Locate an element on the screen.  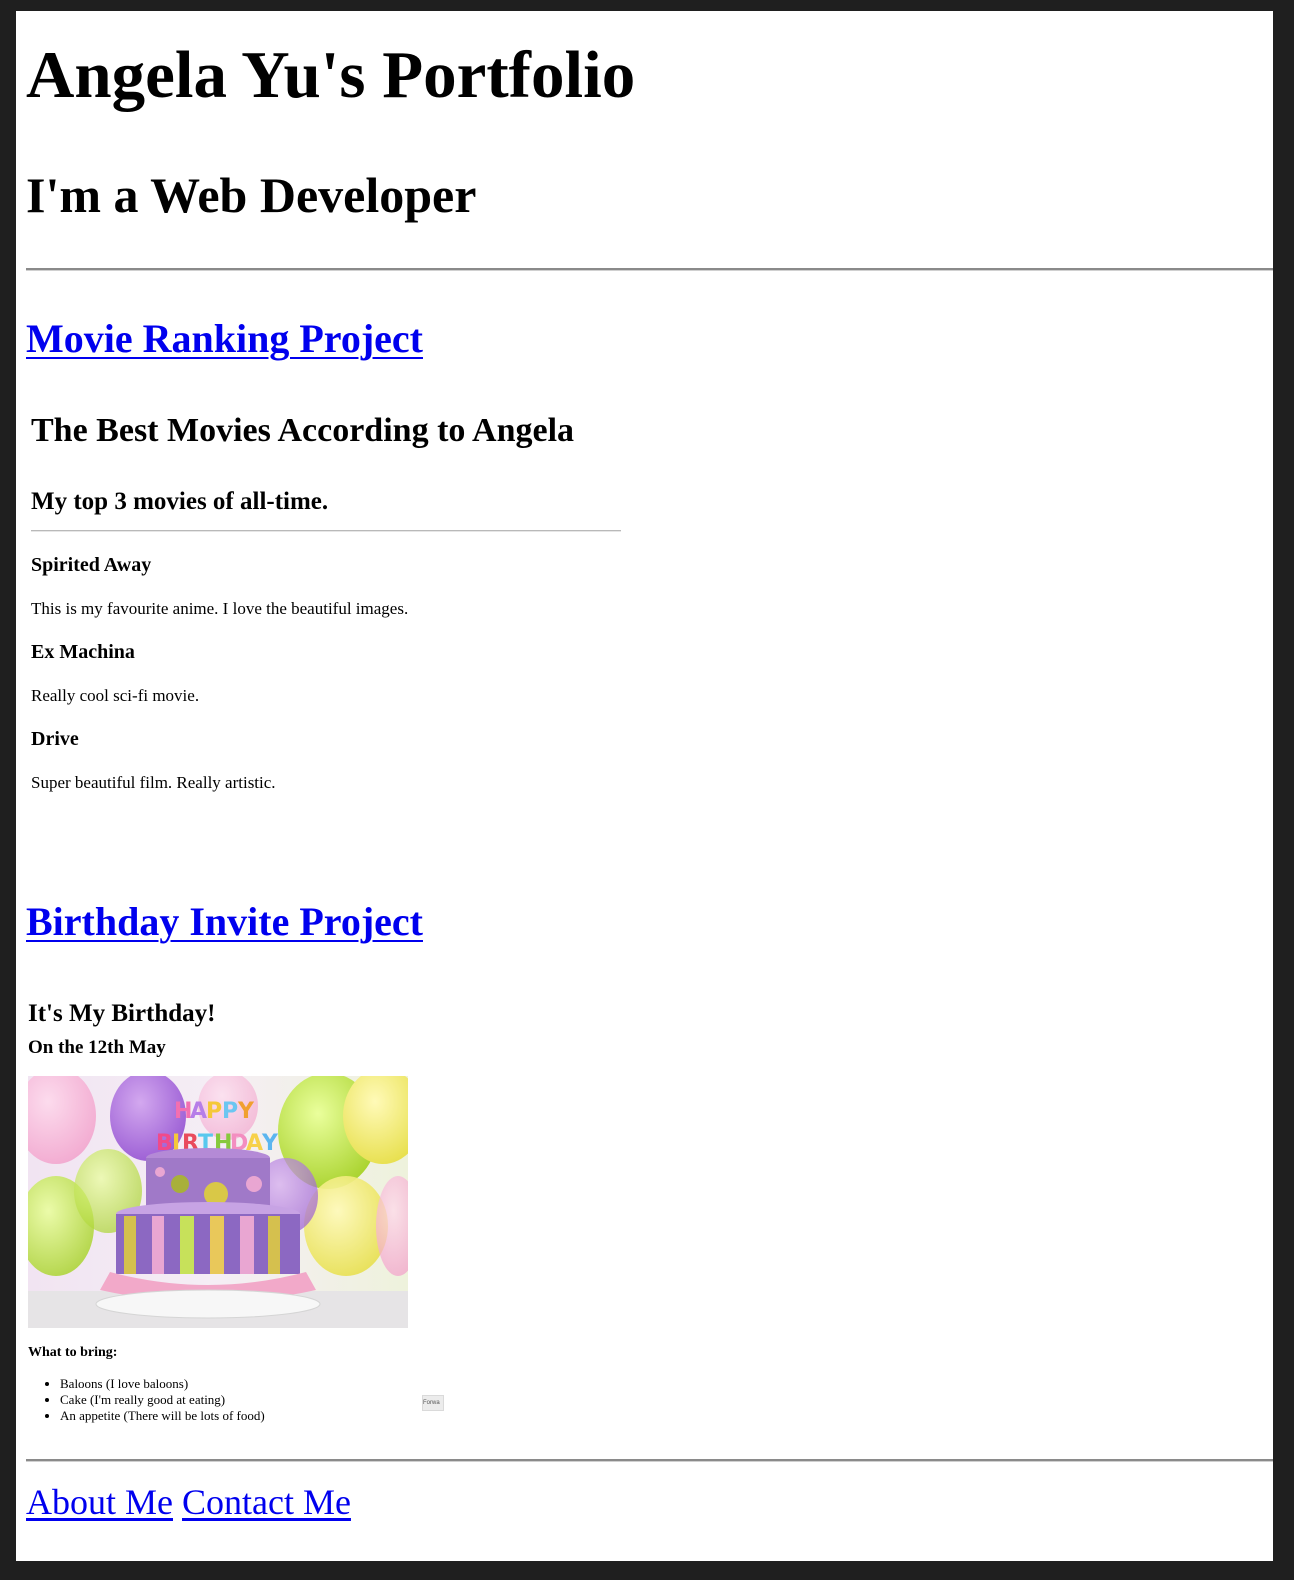
list-item: An appetite (There will be lots of food) is located at coordinates (162, 1416).